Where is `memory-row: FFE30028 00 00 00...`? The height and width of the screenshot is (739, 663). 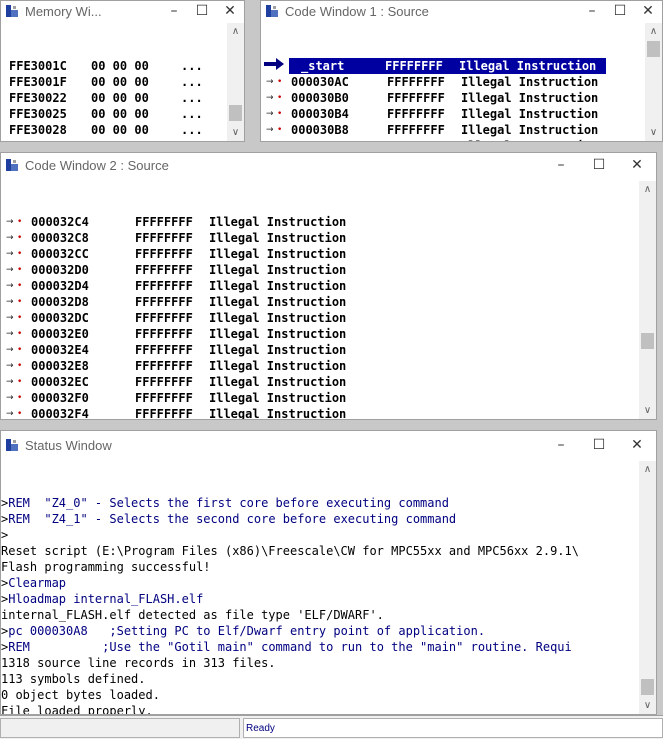
memory-row: FFE30028 00 00 00... is located at coordinates (118, 130).